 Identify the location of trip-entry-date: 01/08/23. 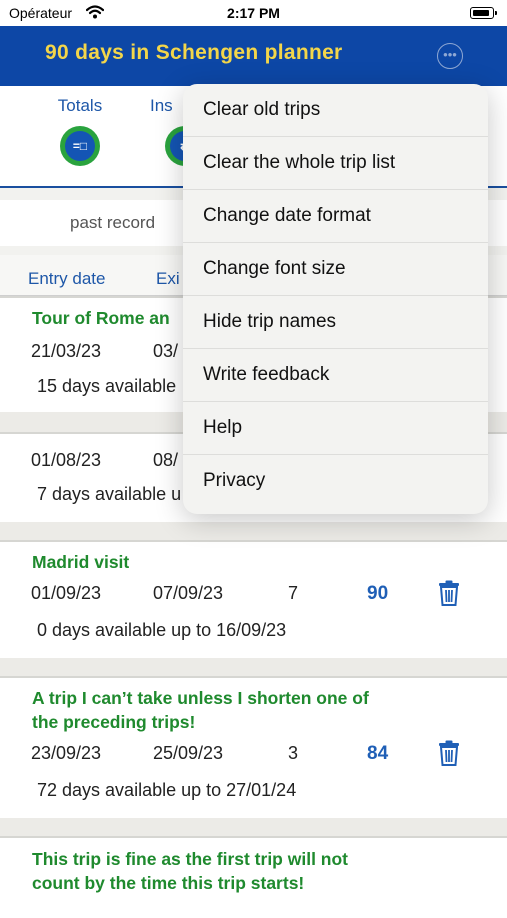
(66, 460).